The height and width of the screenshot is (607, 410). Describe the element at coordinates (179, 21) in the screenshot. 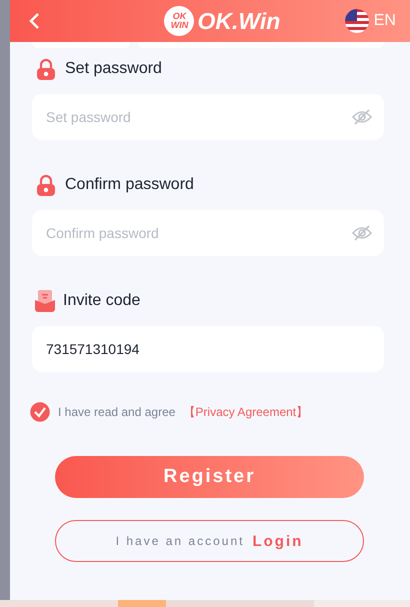

I see `logo-badge: OK WIN` at that location.